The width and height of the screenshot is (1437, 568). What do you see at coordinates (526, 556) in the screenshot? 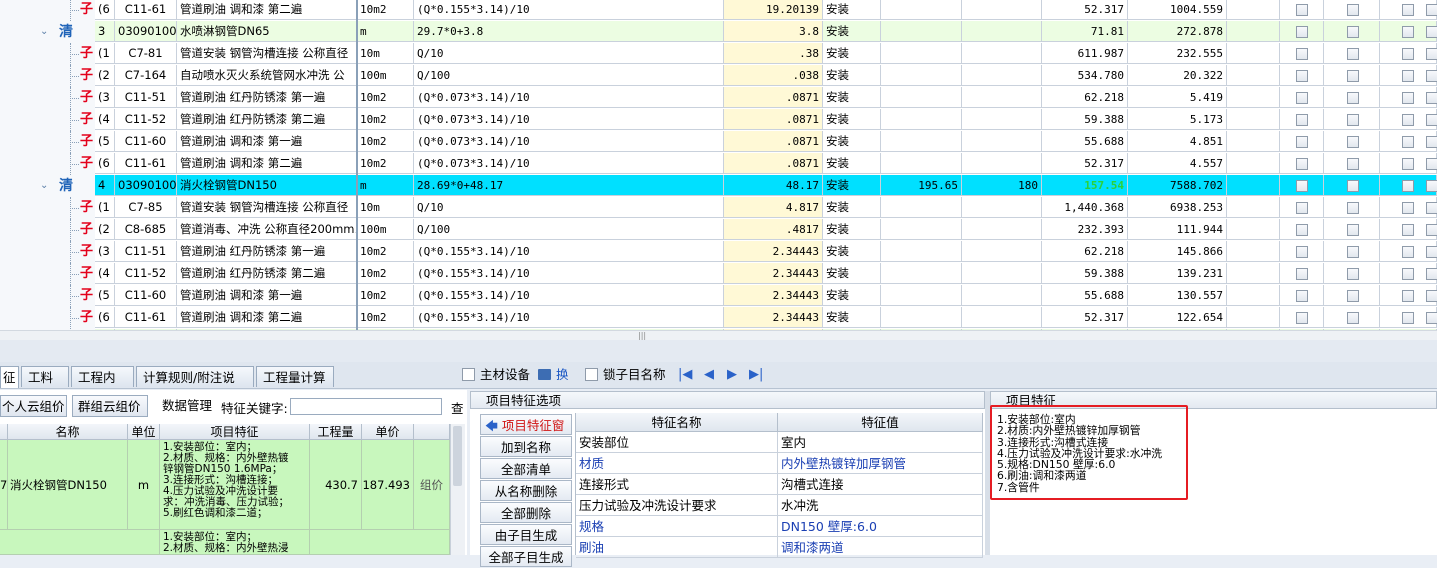
I see `generate-all-sub-button: 全部子目生成` at bounding box center [526, 556].